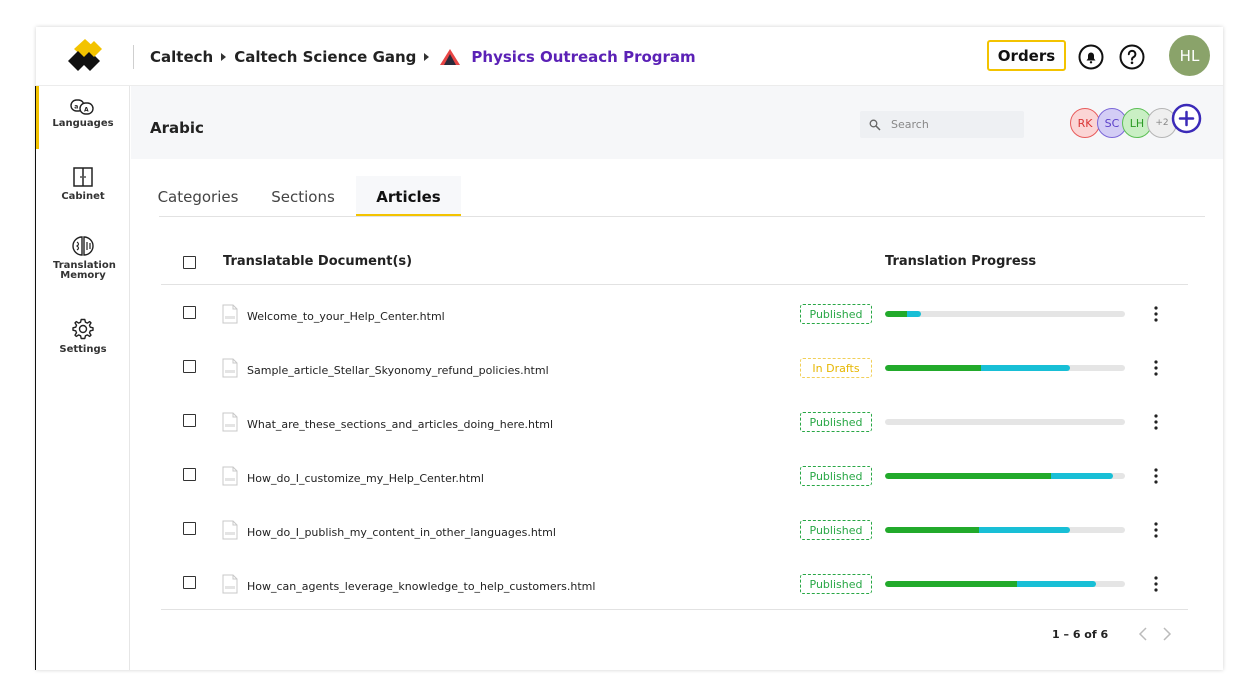 The image size is (1258, 696). I want to click on sidebar-item-cabinet: Cabinet, so click(83, 184).